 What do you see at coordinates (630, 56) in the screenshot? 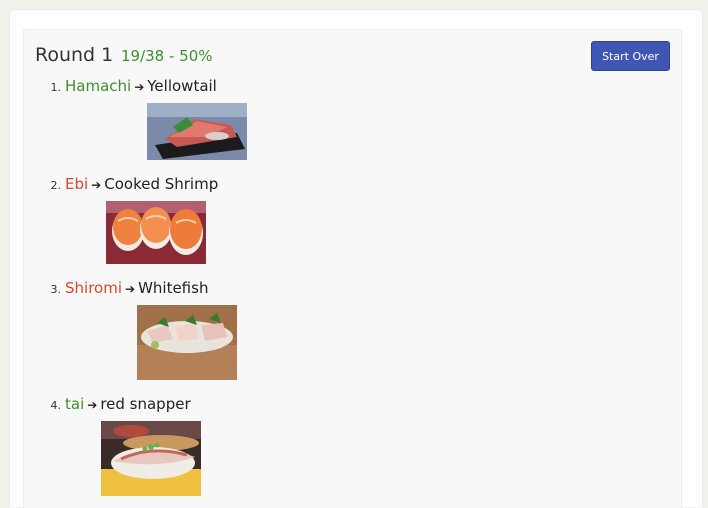
I see `start-over-button: Start Over` at bounding box center [630, 56].